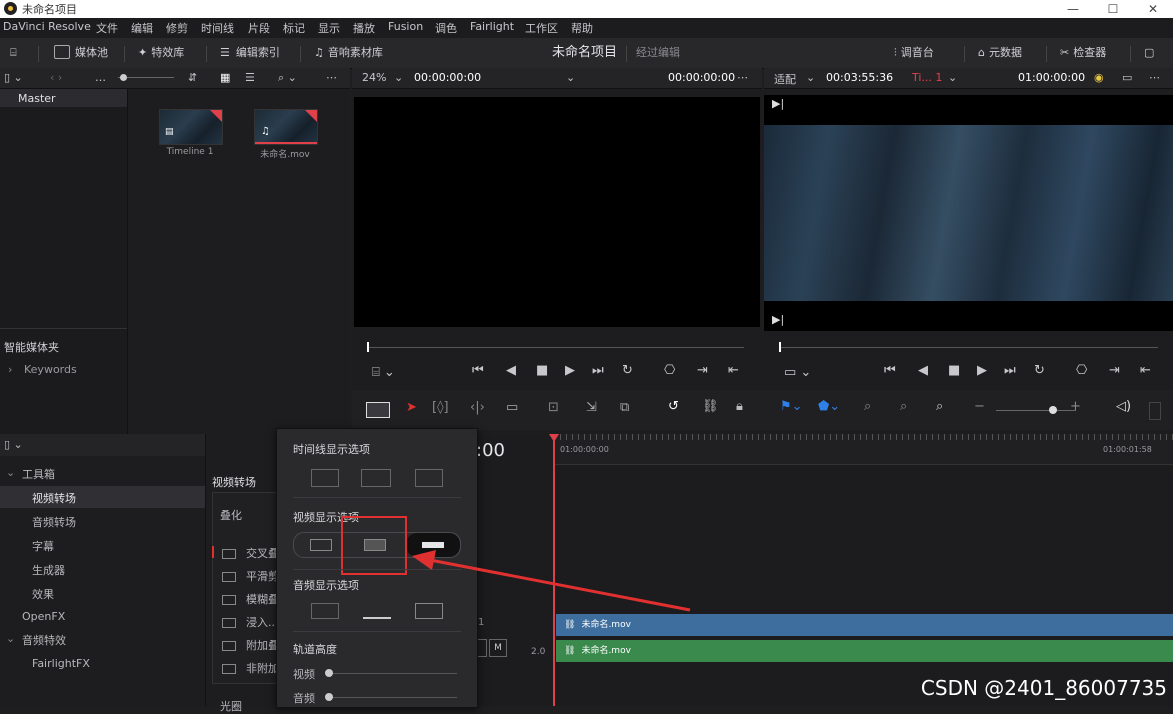  I want to click on audio-height-slider, so click(393, 697).